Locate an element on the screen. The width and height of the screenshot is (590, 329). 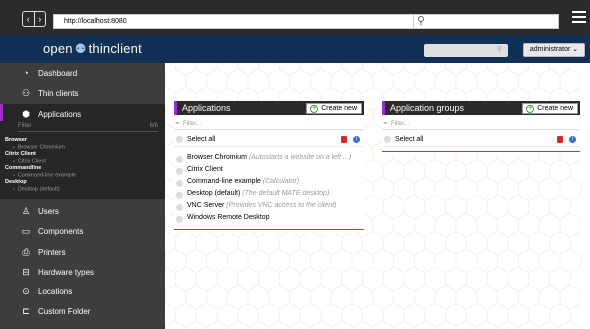
sidebar-item-components: ▭ Components is located at coordinates (82, 231).